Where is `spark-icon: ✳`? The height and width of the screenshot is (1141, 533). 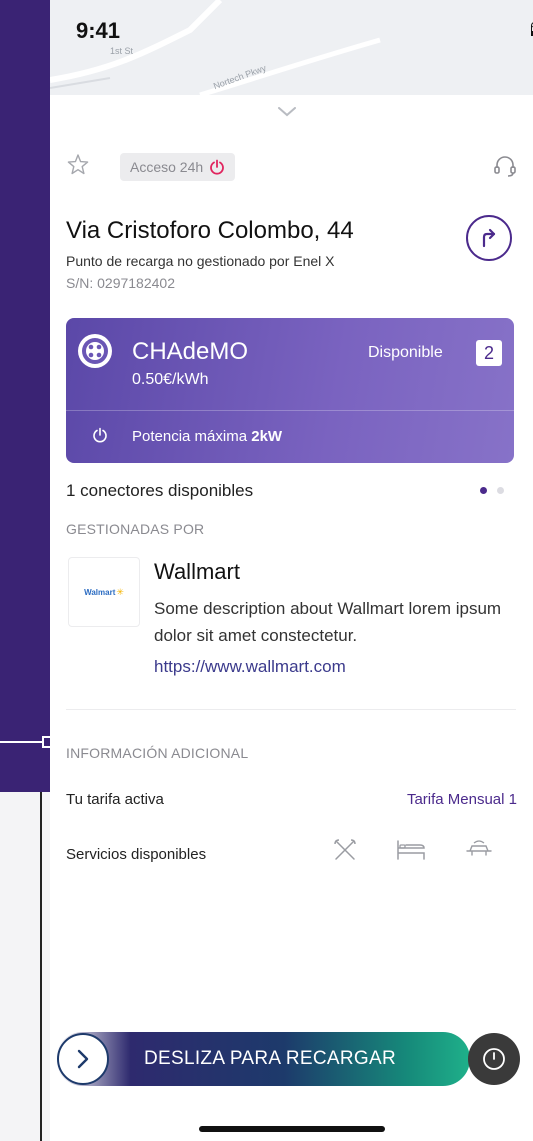
spark-icon: ✳ is located at coordinates (120, 591).